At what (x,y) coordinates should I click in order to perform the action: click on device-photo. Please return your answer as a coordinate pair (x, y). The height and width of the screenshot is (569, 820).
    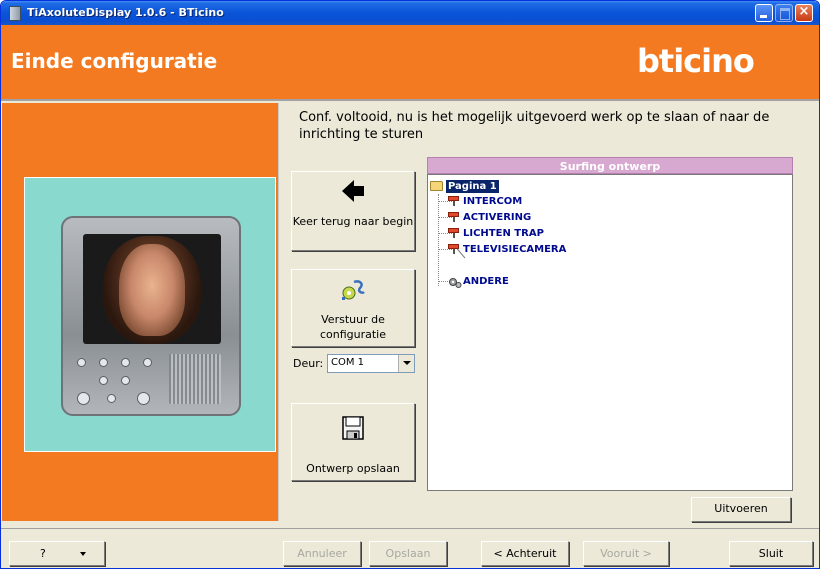
    Looking at the image, I should click on (150, 314).